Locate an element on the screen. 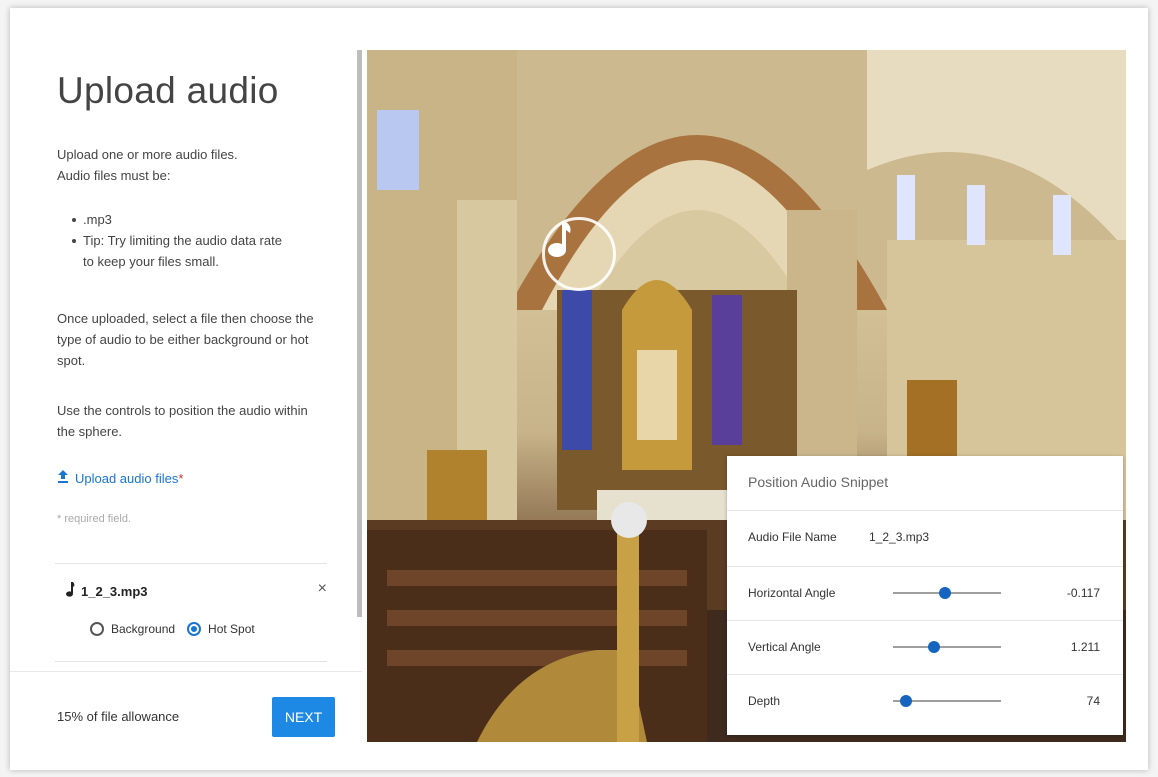 The height and width of the screenshot is (777, 1158). depth-slider is located at coordinates (947, 701).